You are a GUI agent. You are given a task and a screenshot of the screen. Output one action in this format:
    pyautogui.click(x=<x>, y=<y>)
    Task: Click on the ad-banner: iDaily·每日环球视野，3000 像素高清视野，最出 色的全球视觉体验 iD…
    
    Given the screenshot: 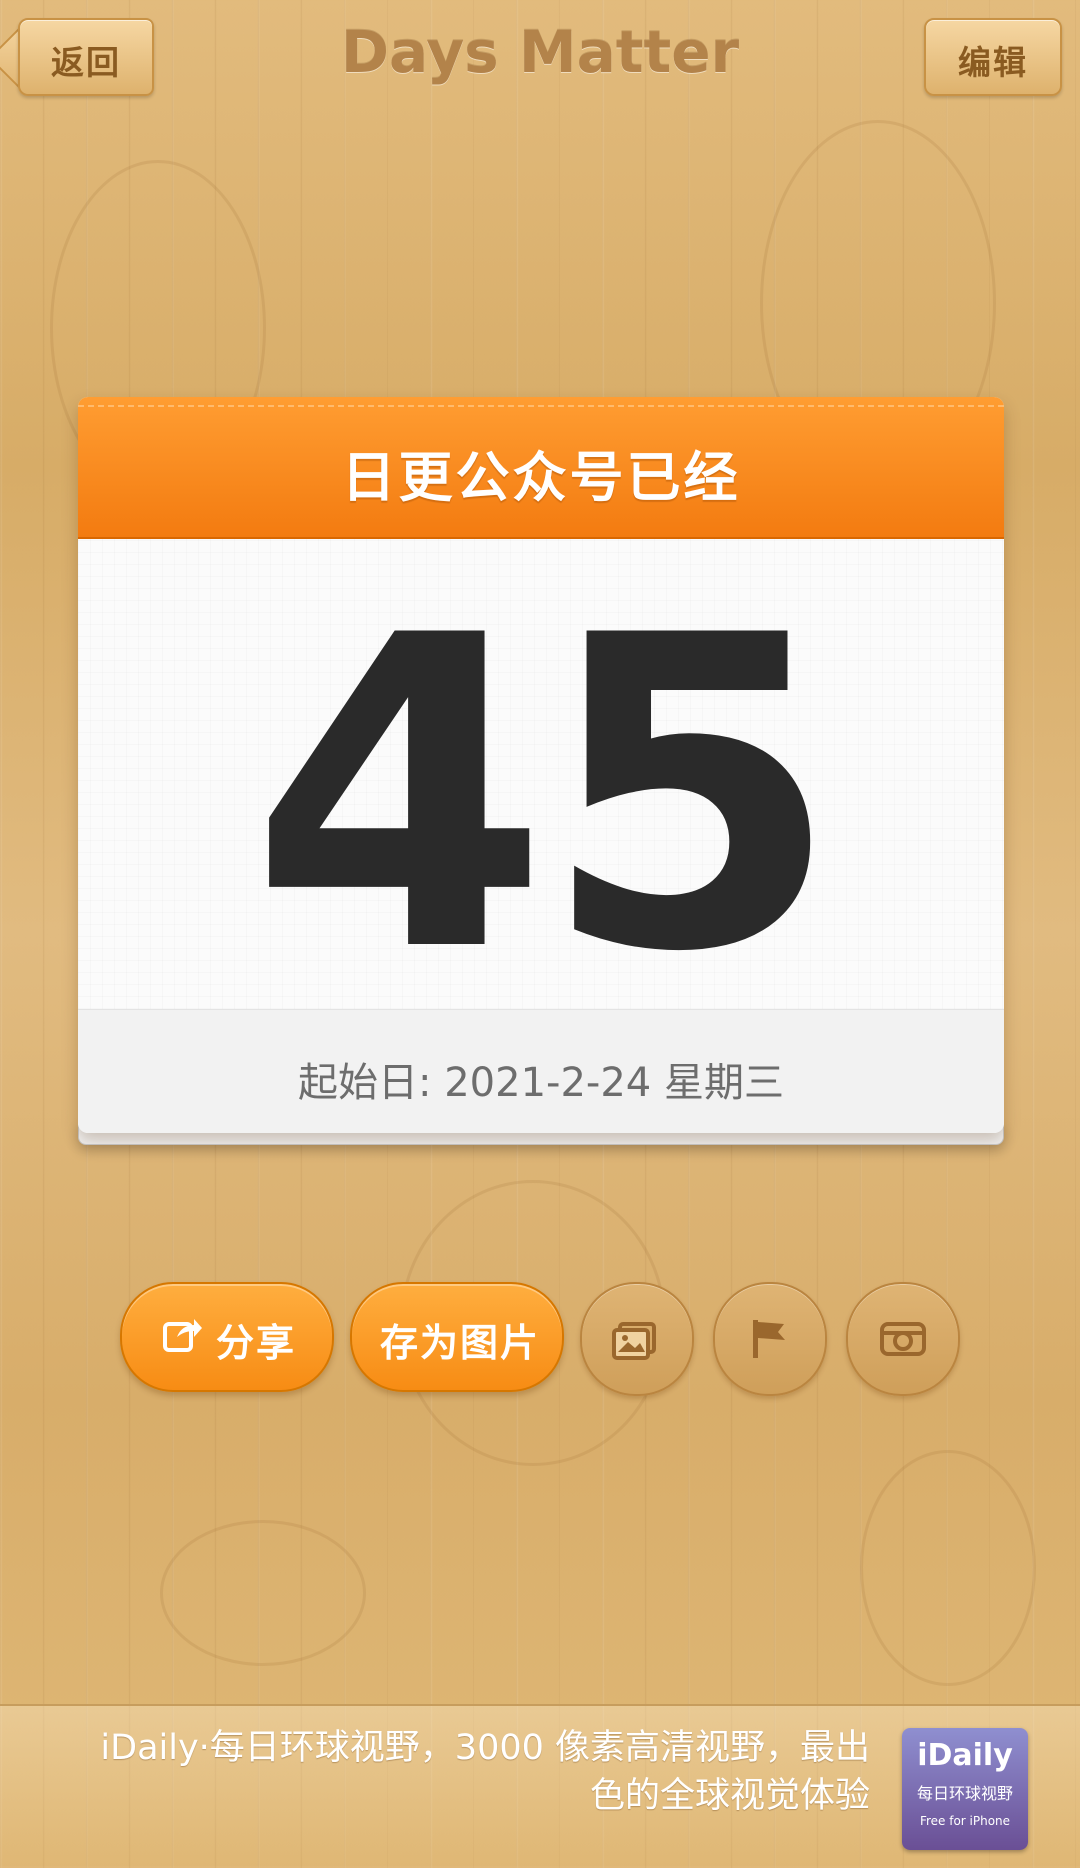 What is the action you would take?
    pyautogui.click(x=540, y=1786)
    